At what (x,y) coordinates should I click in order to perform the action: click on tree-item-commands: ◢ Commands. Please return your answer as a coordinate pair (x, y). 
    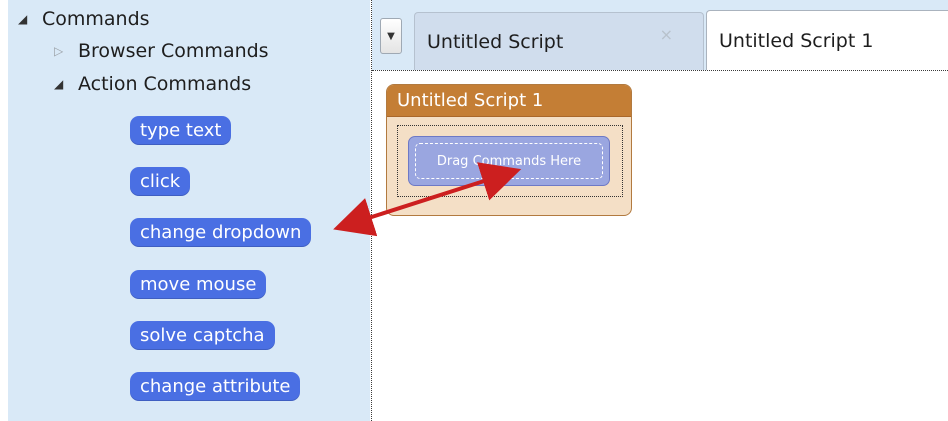
    Looking at the image, I should click on (84, 19).